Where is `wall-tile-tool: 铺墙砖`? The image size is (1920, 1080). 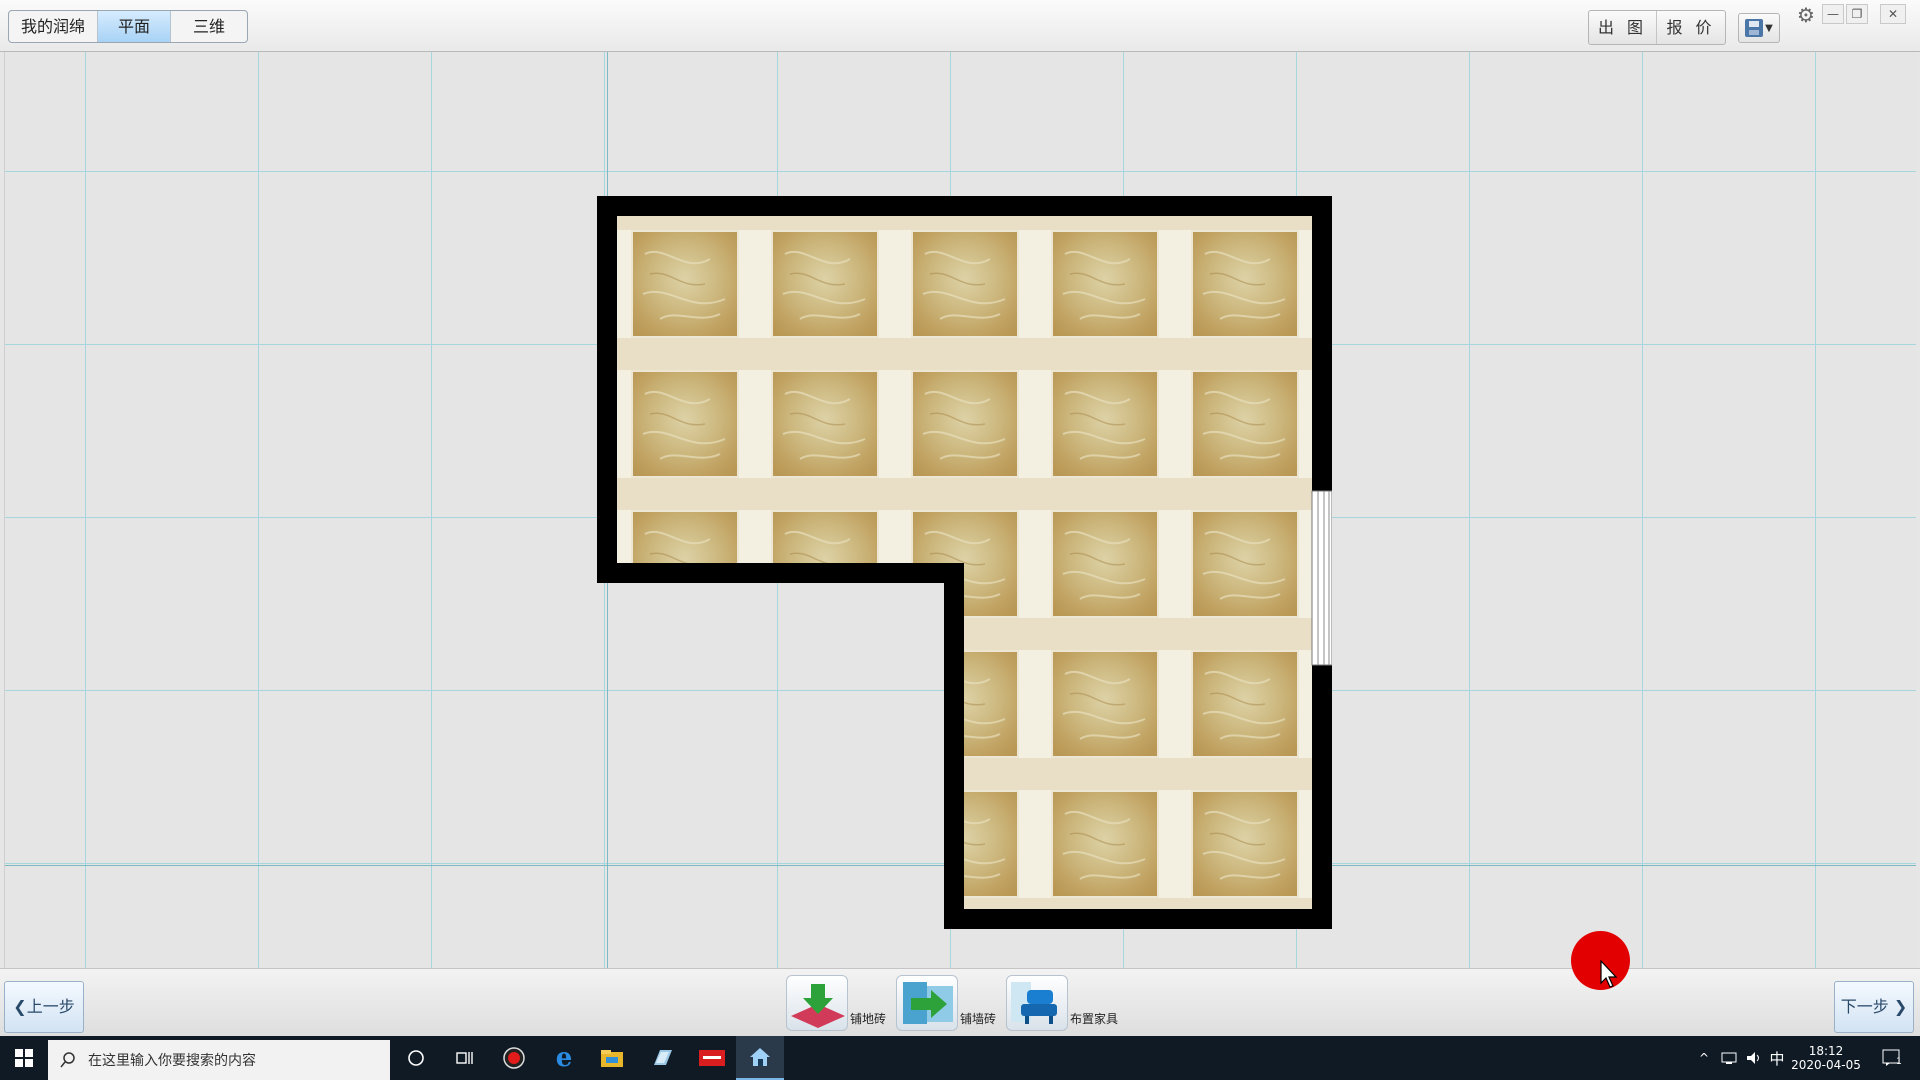
wall-tile-tool: 铺墙砖 is located at coordinates (946, 1003).